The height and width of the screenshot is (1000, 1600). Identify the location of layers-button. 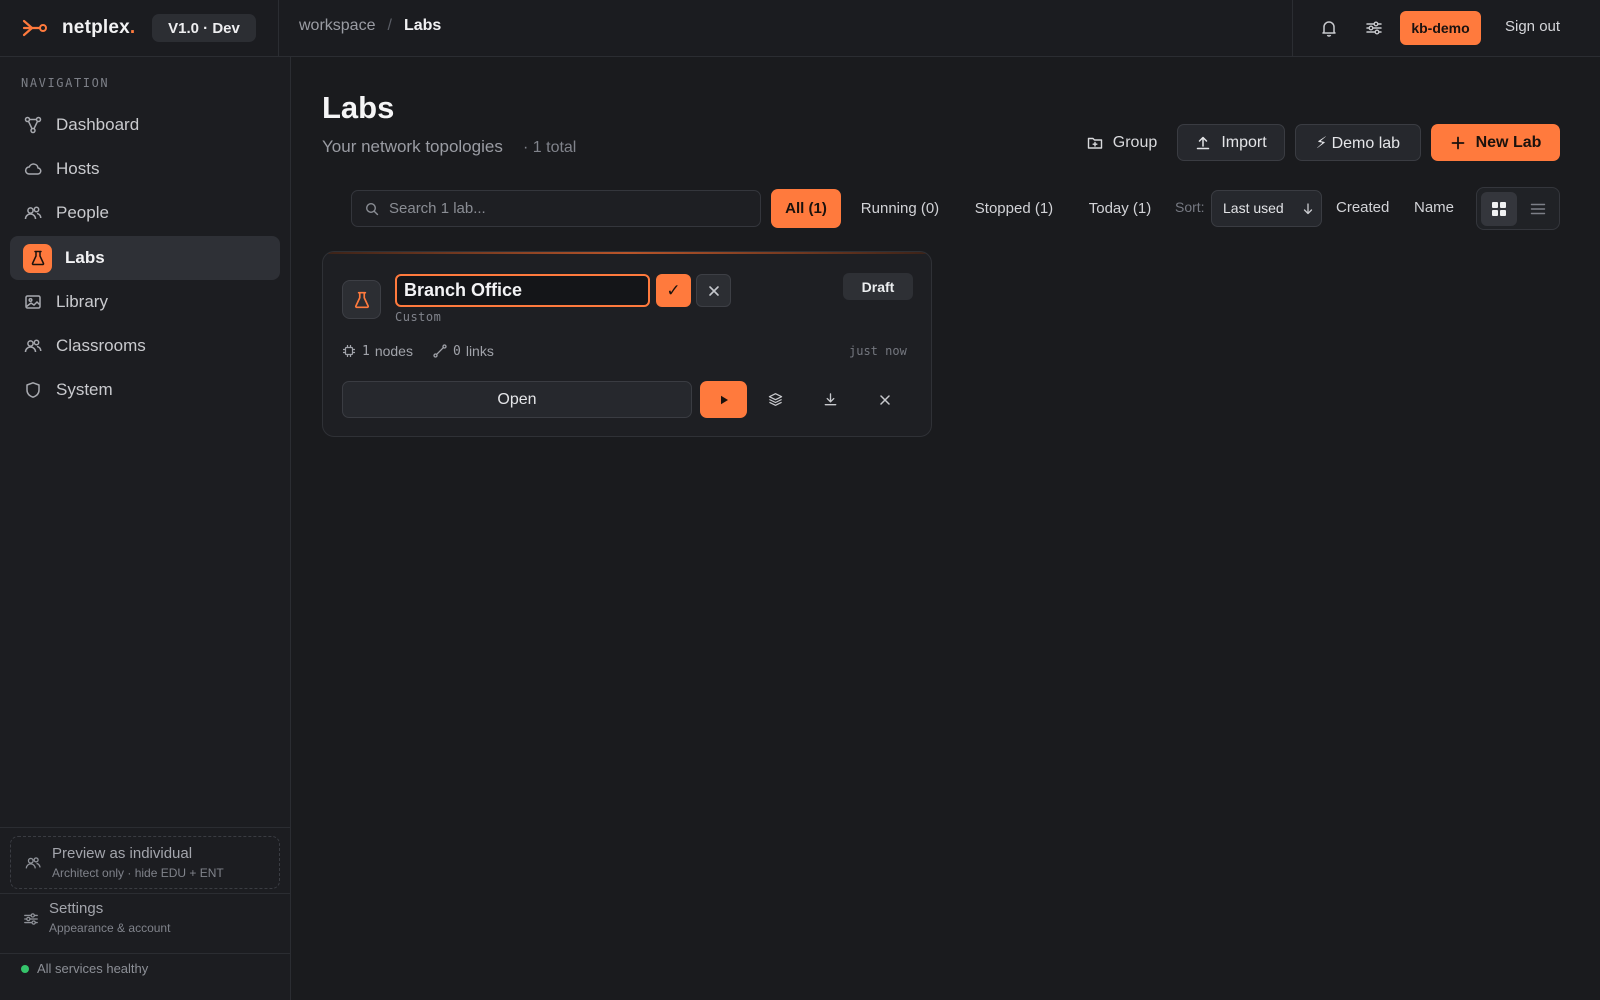
(775, 399).